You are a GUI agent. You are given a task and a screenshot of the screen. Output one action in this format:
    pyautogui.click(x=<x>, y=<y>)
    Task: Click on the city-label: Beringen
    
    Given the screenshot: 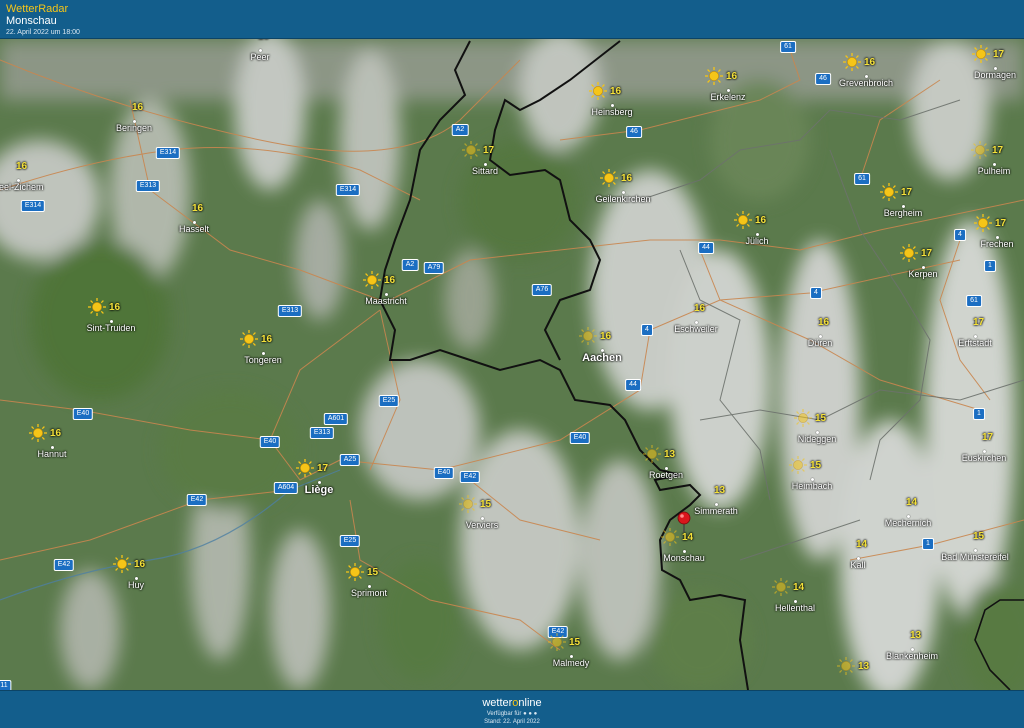 What is the action you would take?
    pyautogui.click(x=134, y=128)
    